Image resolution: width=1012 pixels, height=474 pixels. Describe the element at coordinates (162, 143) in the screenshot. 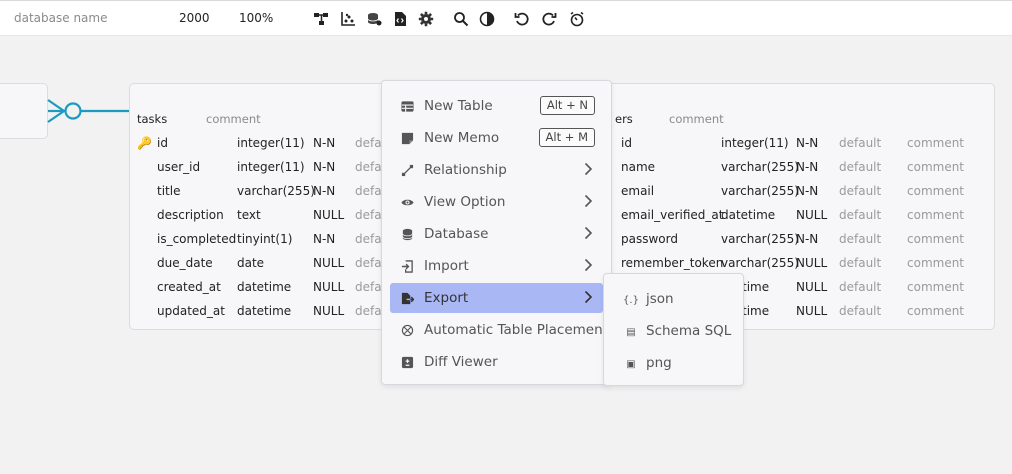

I see `column-name: id` at that location.